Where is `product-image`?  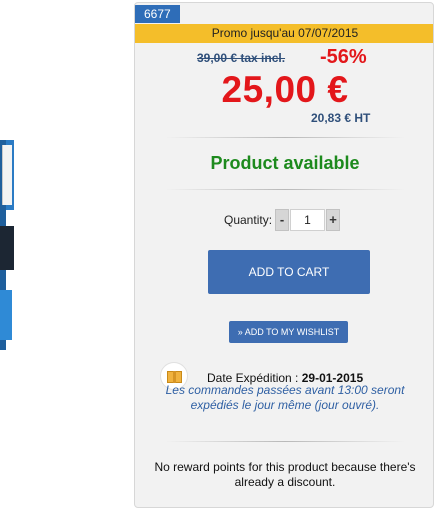 product-image is located at coordinates (7, 245).